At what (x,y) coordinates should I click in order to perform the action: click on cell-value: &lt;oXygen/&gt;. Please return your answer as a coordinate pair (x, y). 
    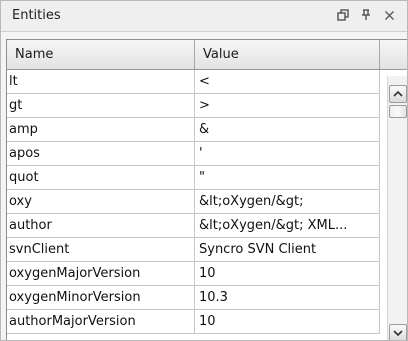
    Looking at the image, I should click on (287, 202).